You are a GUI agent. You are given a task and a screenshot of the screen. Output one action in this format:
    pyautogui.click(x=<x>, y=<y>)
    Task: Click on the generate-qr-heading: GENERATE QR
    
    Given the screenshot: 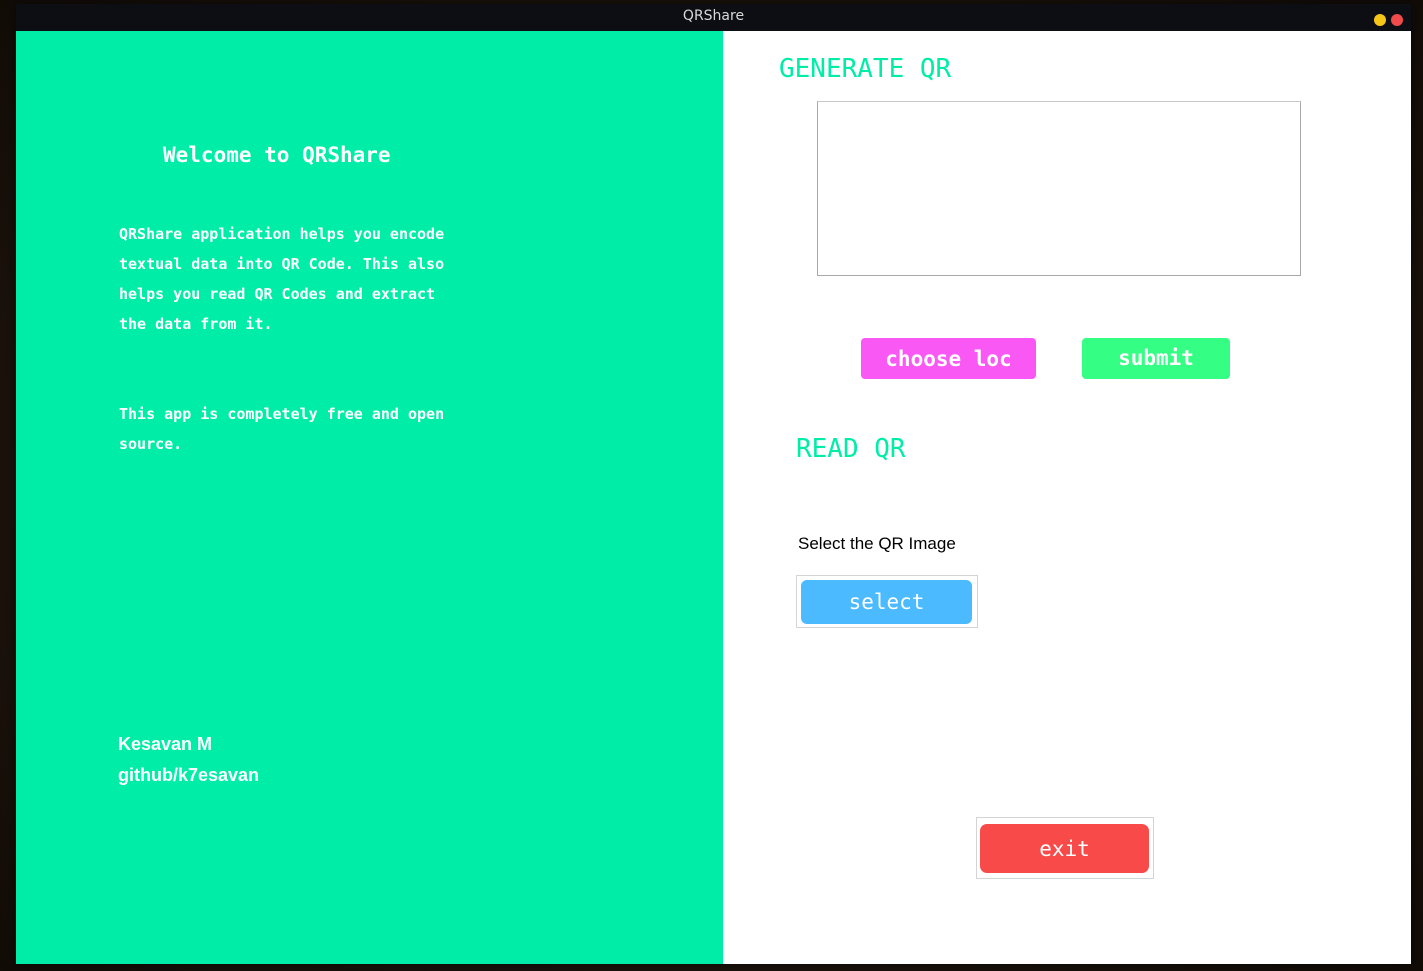 What is the action you would take?
    pyautogui.click(x=865, y=69)
    